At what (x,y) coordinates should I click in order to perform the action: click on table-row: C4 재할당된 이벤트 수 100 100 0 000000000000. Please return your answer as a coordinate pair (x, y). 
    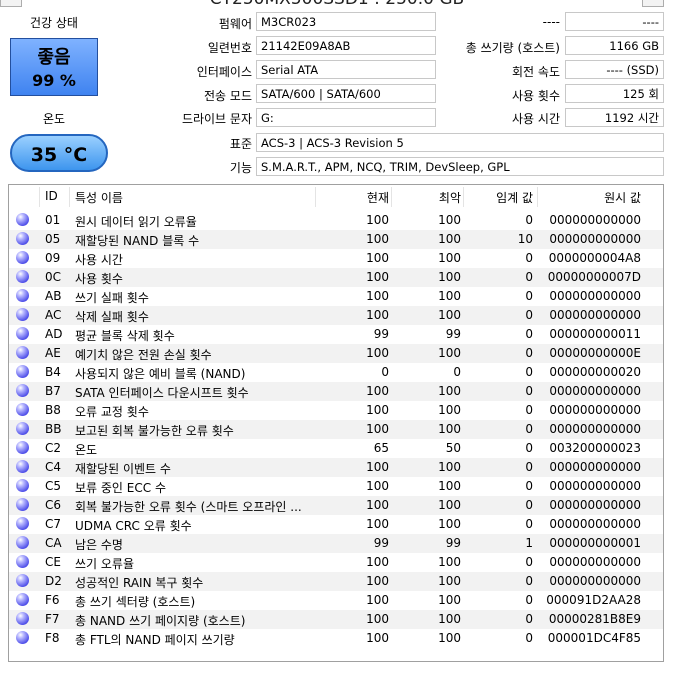
    Looking at the image, I should click on (336, 467).